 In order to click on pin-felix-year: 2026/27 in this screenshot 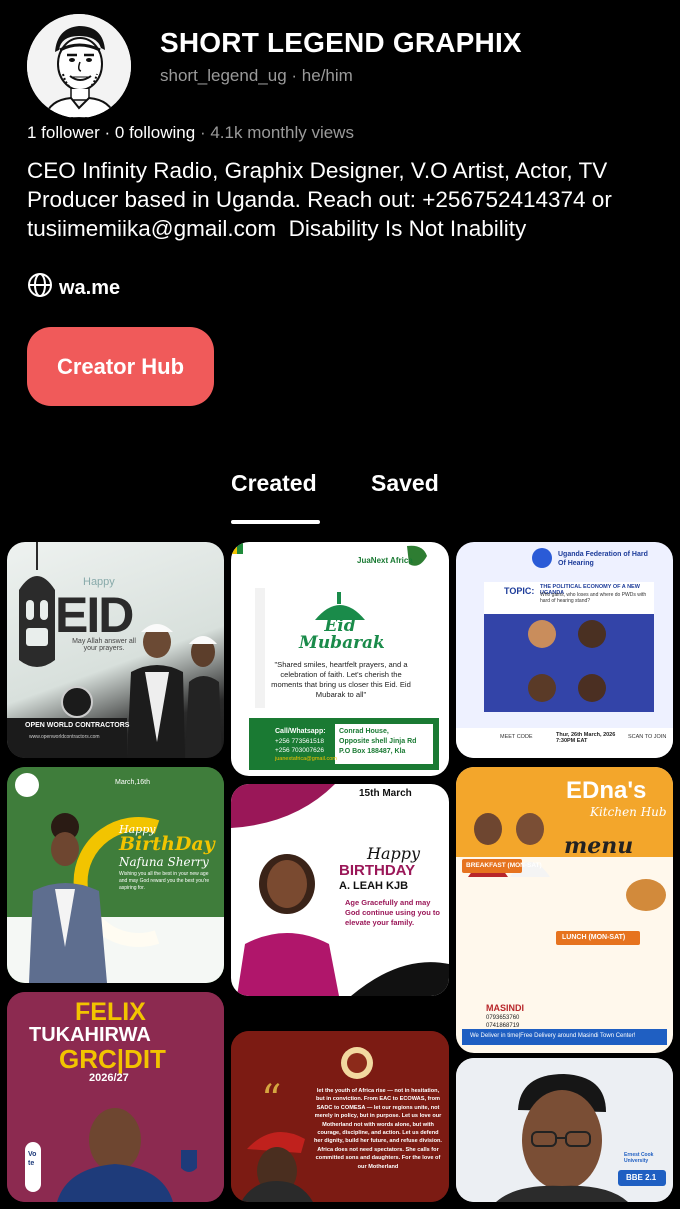, I will do `click(109, 1078)`.